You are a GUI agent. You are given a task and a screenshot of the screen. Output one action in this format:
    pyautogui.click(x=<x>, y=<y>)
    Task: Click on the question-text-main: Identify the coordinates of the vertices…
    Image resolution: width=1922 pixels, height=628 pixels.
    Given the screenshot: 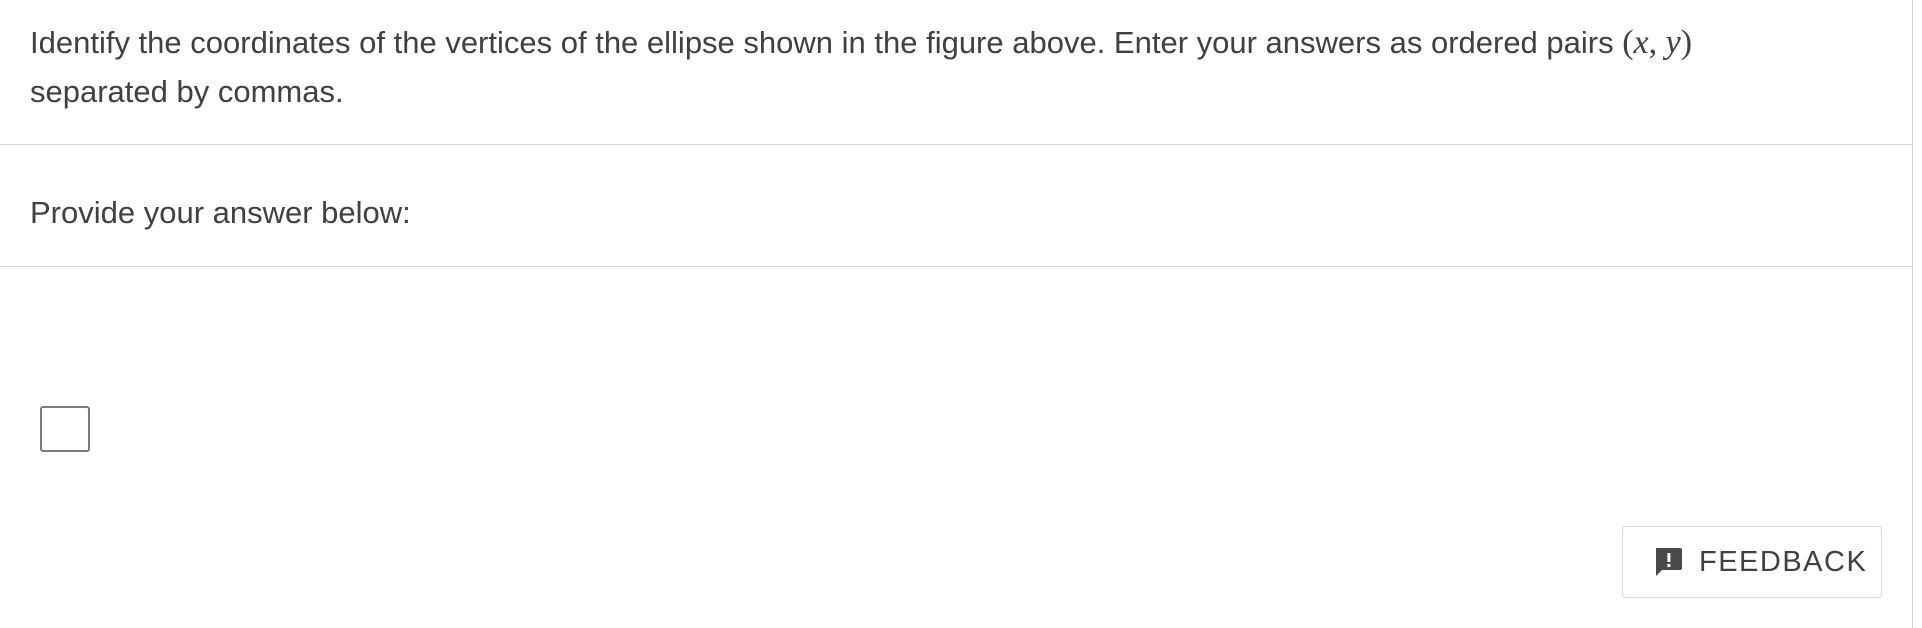 What is the action you would take?
    pyautogui.click(x=826, y=42)
    